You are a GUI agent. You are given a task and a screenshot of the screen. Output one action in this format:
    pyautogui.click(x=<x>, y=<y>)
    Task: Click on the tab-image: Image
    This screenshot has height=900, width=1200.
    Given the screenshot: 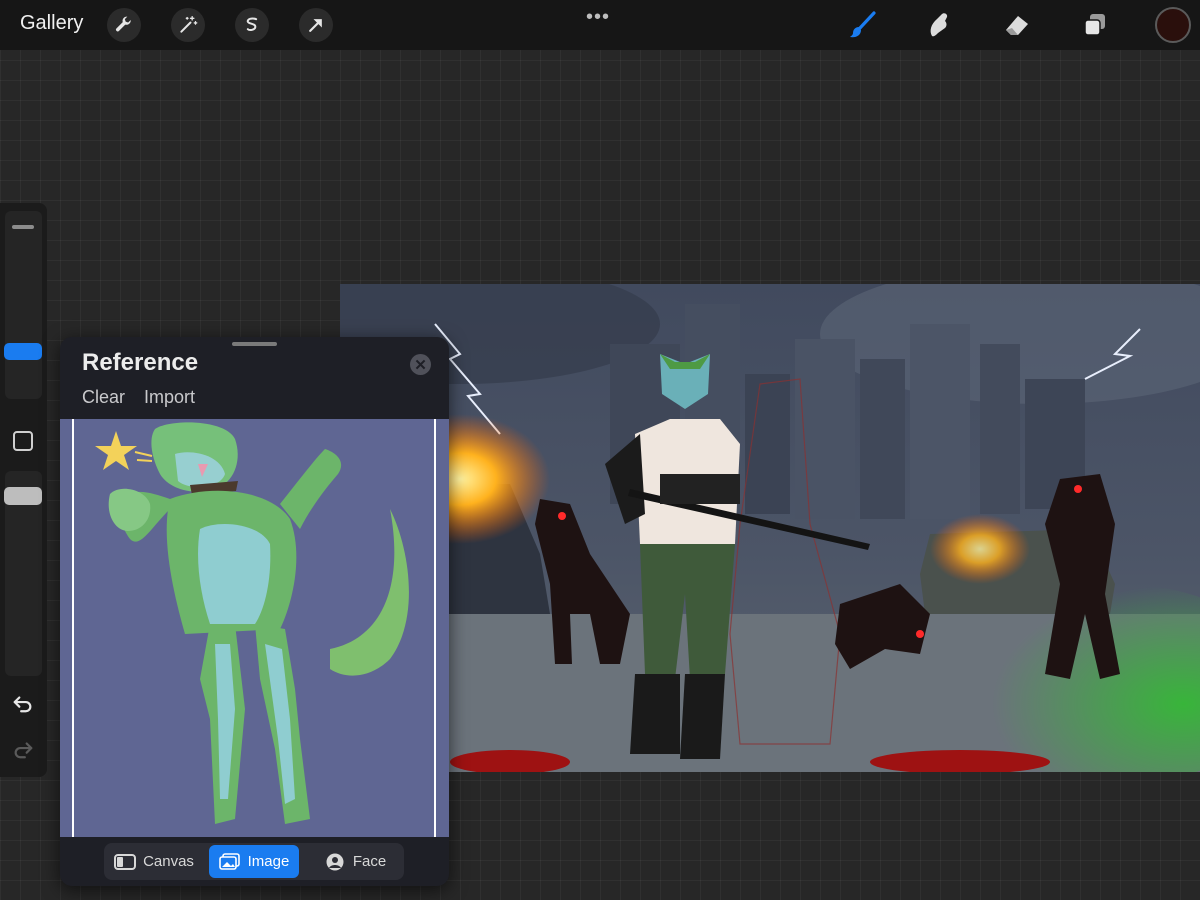 What is the action you would take?
    pyautogui.click(x=254, y=861)
    